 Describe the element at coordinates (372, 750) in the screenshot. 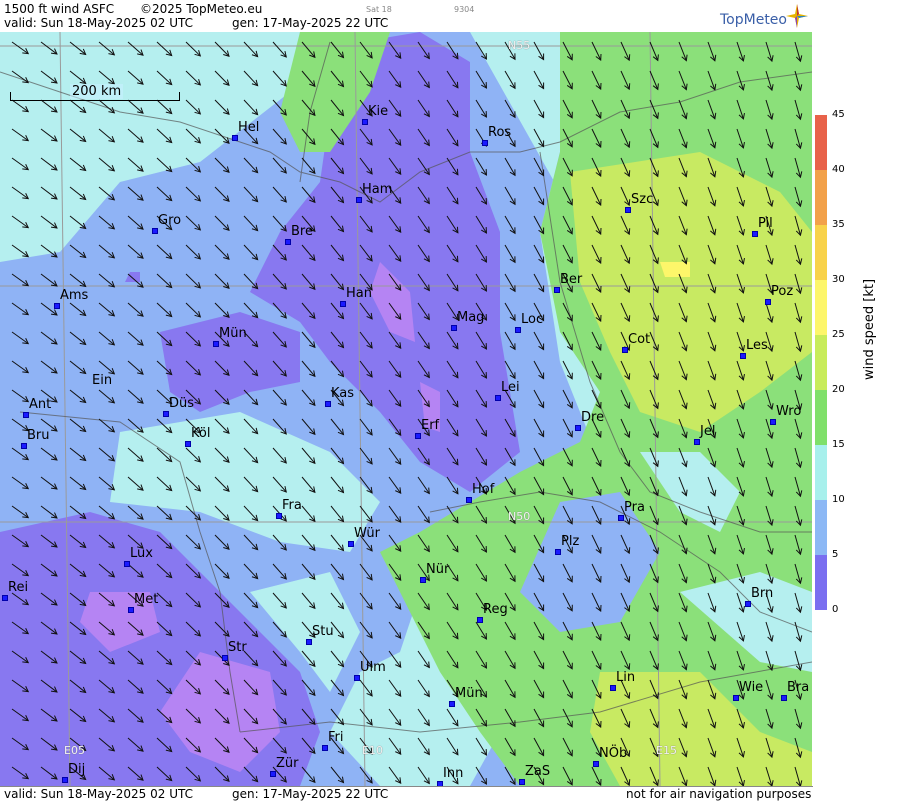

I see `grid-label-e10: E10` at that location.